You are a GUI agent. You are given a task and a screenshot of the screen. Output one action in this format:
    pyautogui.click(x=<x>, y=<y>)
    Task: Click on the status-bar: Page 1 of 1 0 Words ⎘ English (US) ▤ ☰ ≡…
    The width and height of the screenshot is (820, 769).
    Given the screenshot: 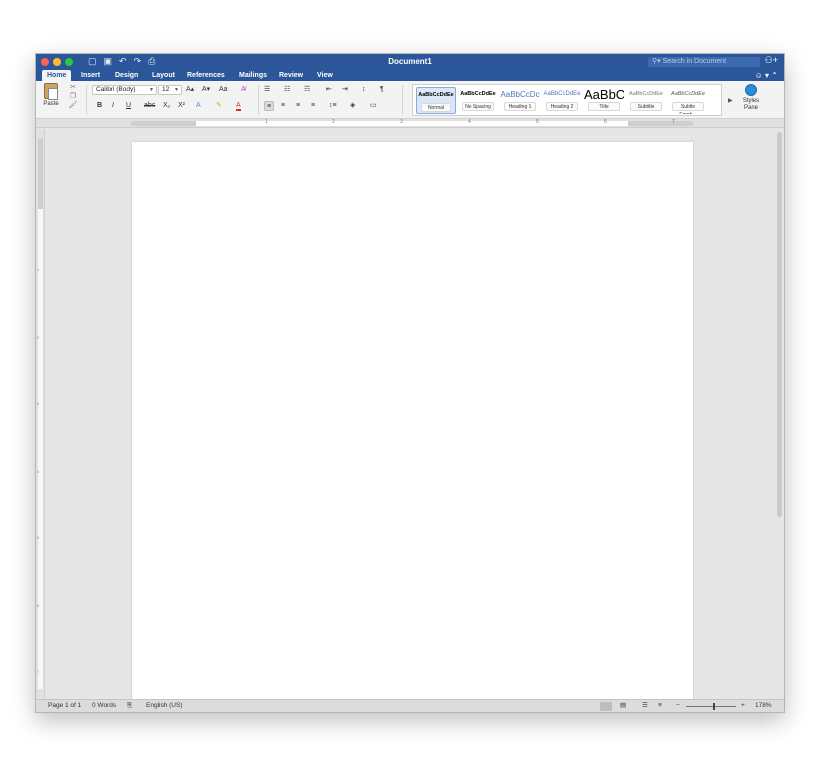 What is the action you would take?
    pyautogui.click(x=410, y=705)
    